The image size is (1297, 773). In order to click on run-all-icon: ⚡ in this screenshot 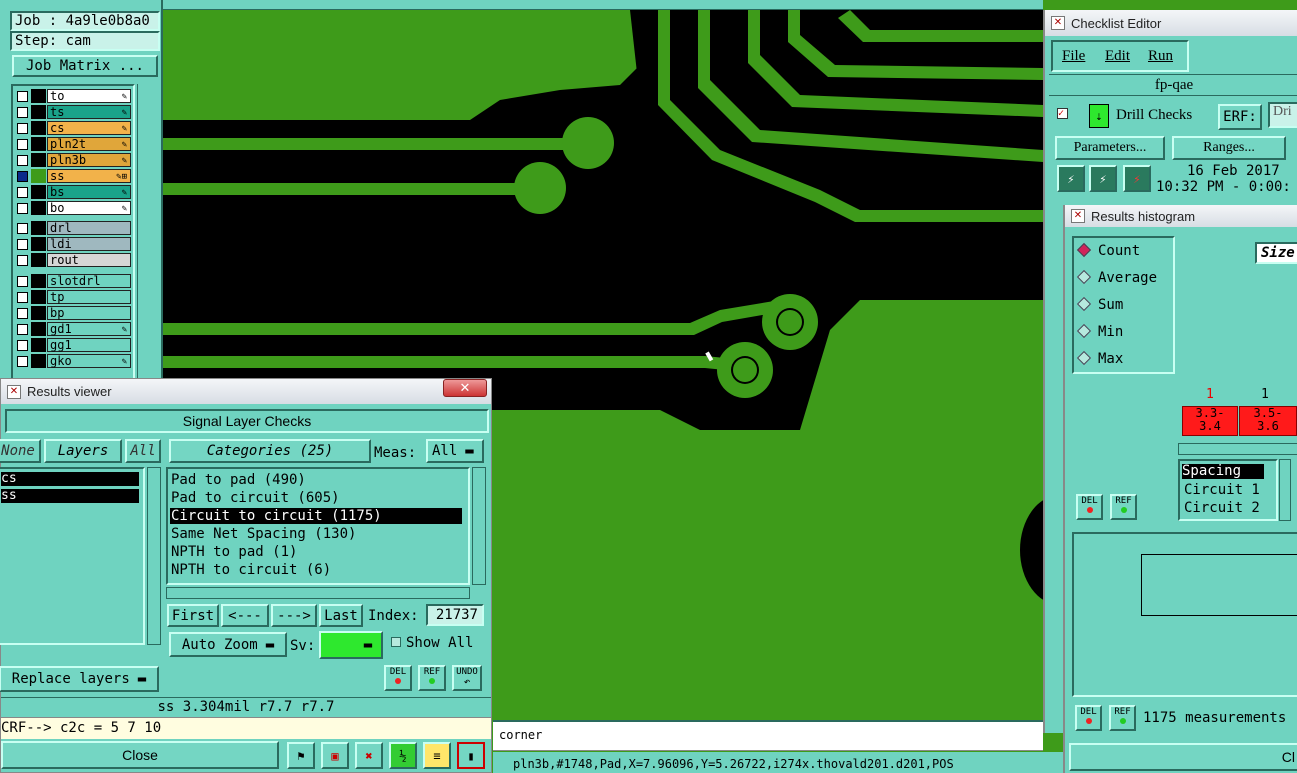, I will do `click(1103, 178)`.